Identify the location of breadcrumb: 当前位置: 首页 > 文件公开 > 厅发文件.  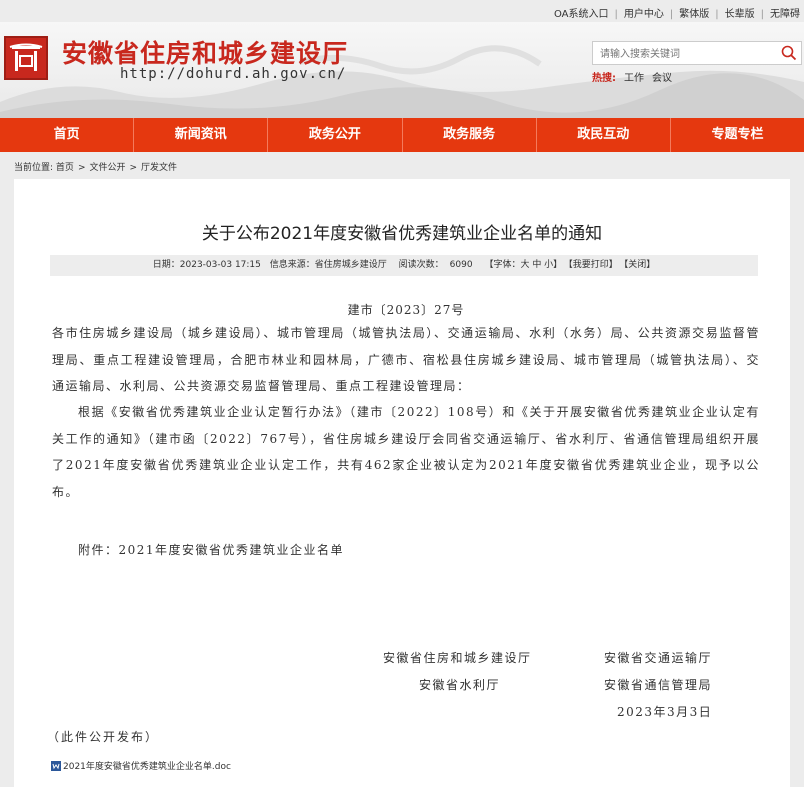
(95, 166).